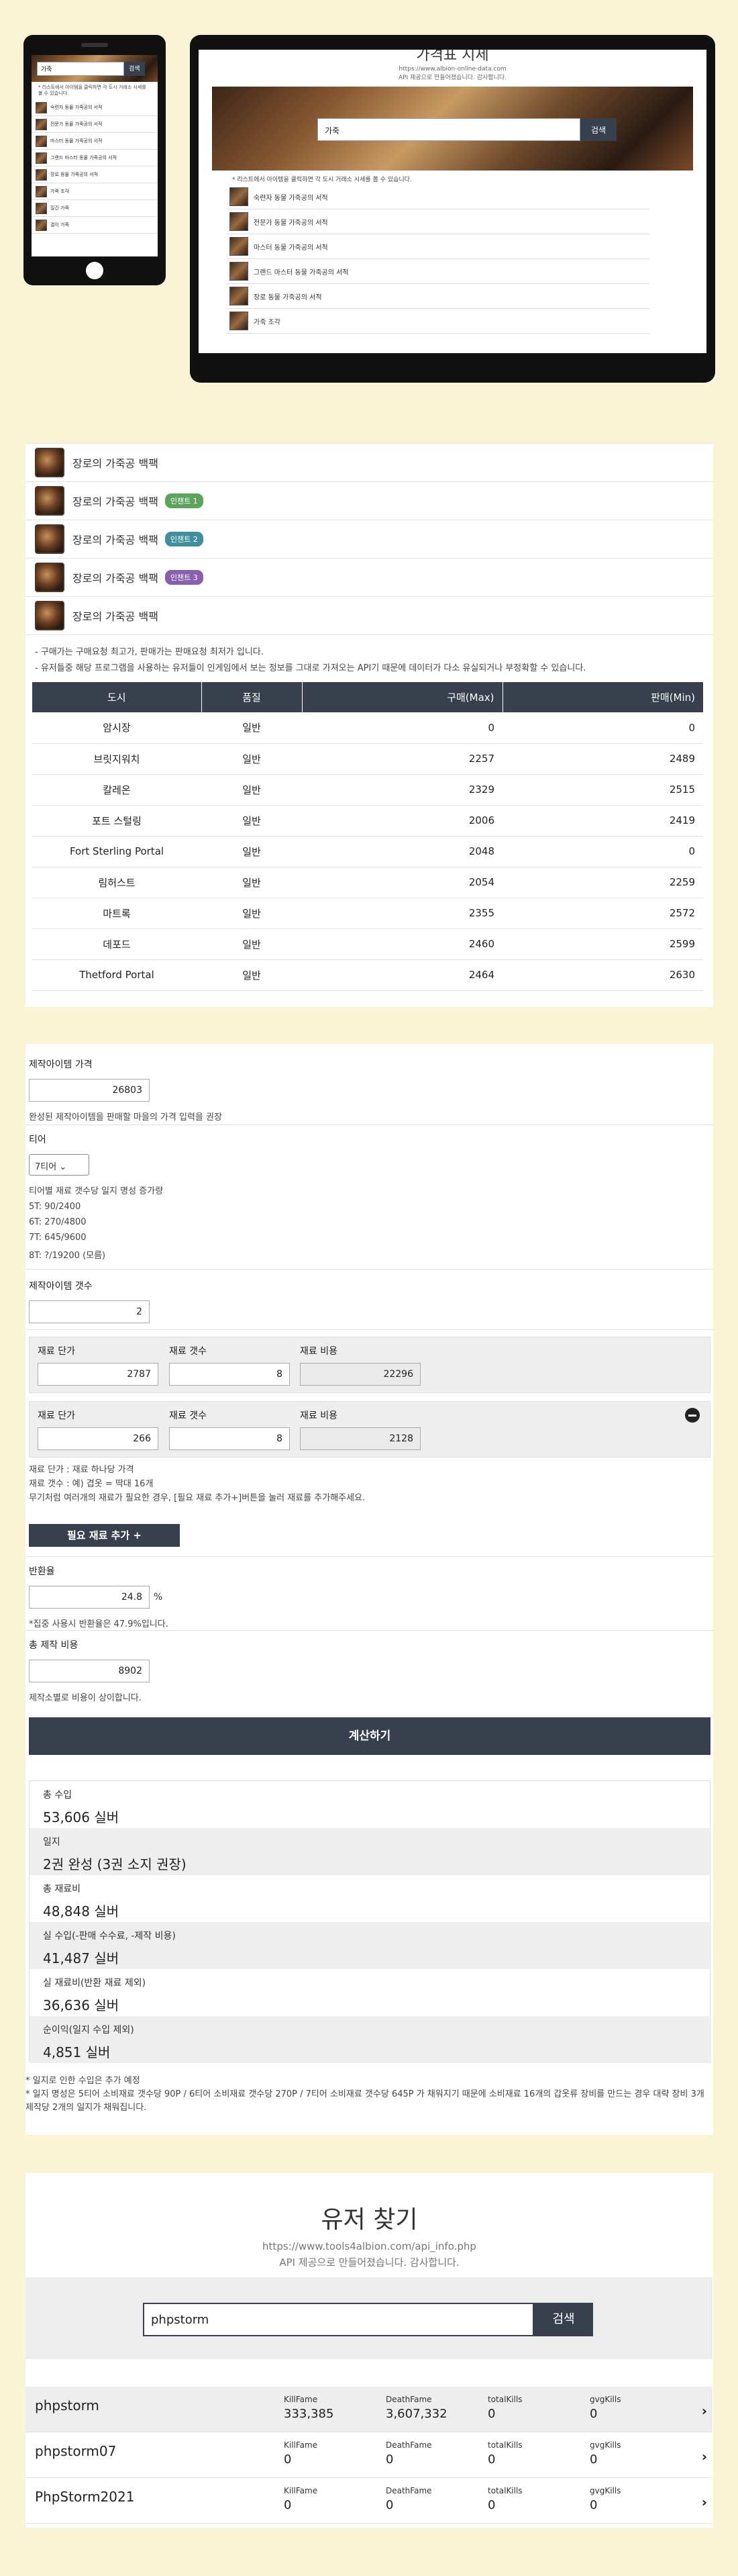 The image size is (738, 2576). Describe the element at coordinates (56, 1416) in the screenshot. I see `material-unit-label: 재료 단가` at that location.